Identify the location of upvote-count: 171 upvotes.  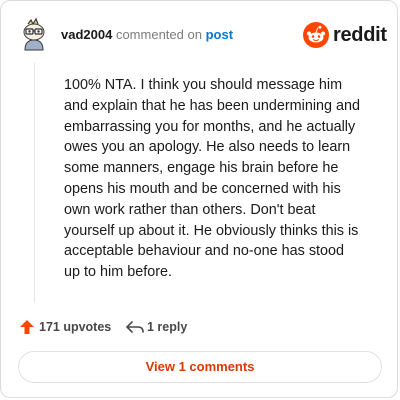
(75, 327).